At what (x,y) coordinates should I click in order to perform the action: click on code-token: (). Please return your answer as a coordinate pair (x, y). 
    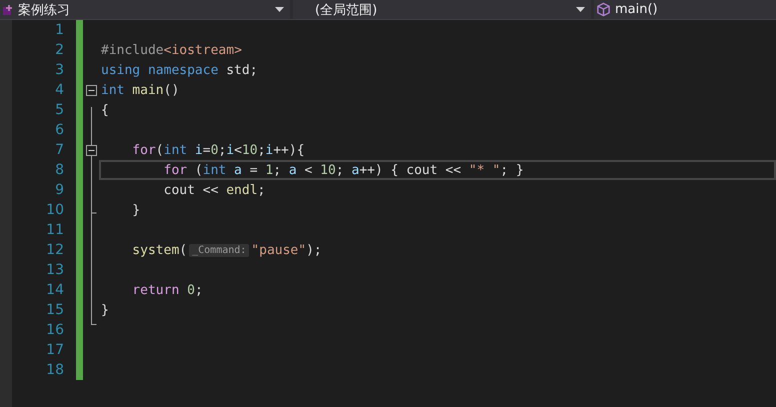
    Looking at the image, I should click on (172, 90).